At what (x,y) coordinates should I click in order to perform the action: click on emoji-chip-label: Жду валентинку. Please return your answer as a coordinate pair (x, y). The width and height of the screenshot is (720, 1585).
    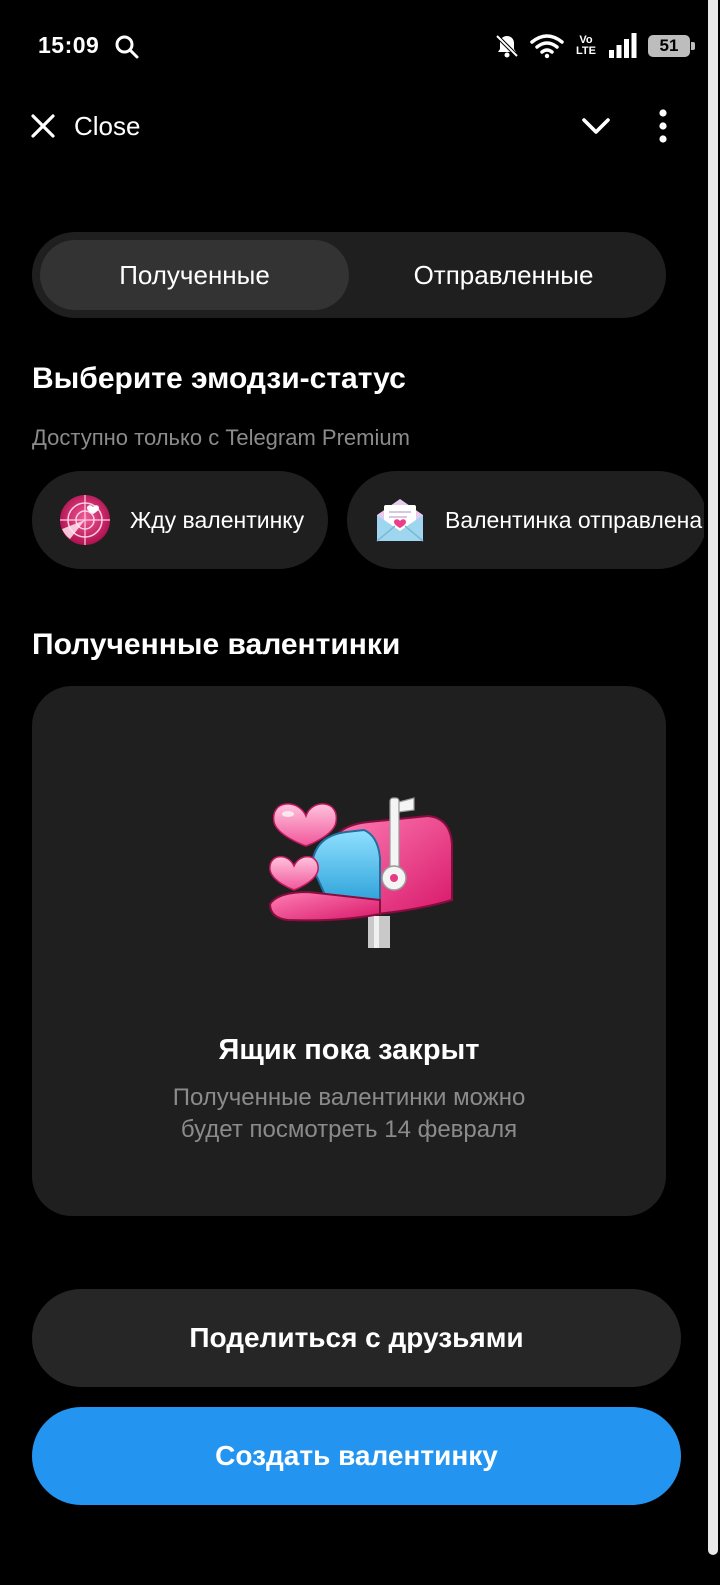
    Looking at the image, I should click on (217, 519).